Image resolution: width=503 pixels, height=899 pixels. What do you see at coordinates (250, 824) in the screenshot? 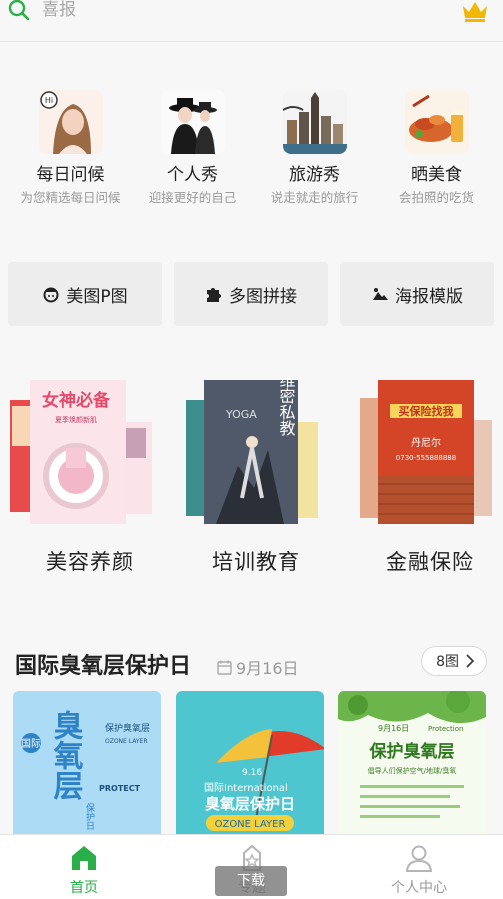
I see `poster-english: OZONE LAYER` at bounding box center [250, 824].